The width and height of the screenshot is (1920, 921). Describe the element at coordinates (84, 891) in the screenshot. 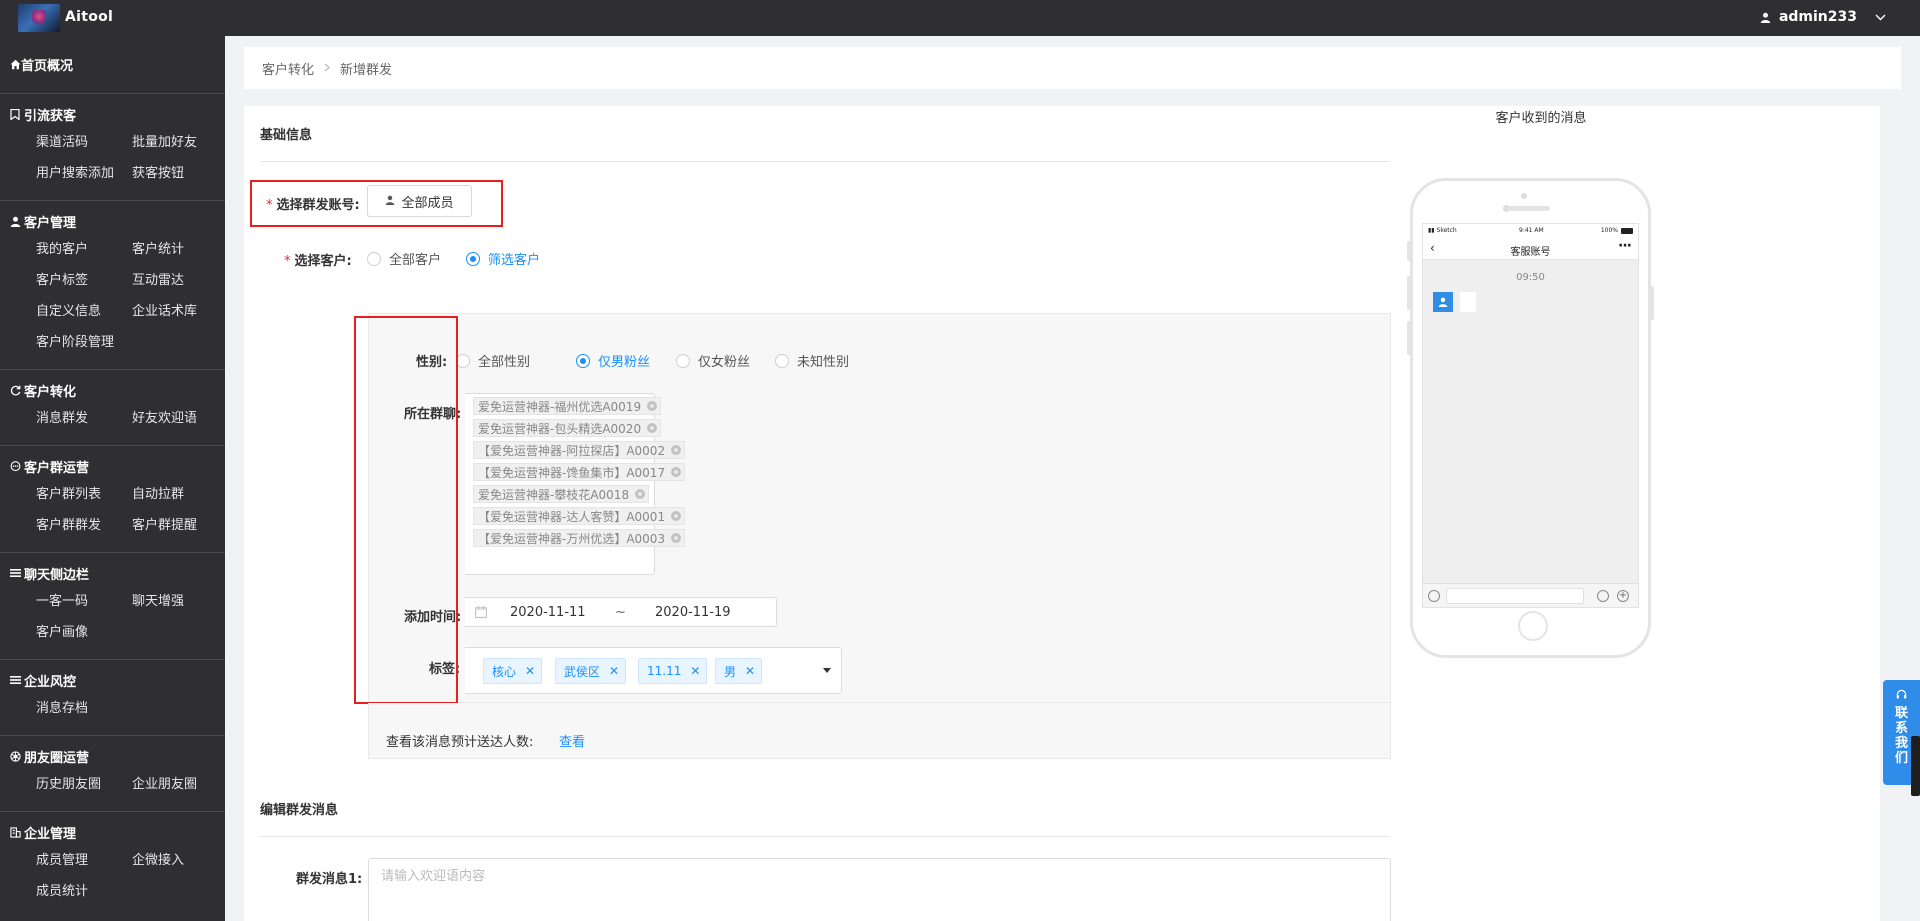

I see `sidebar-item-member-stats: 成员统计` at that location.